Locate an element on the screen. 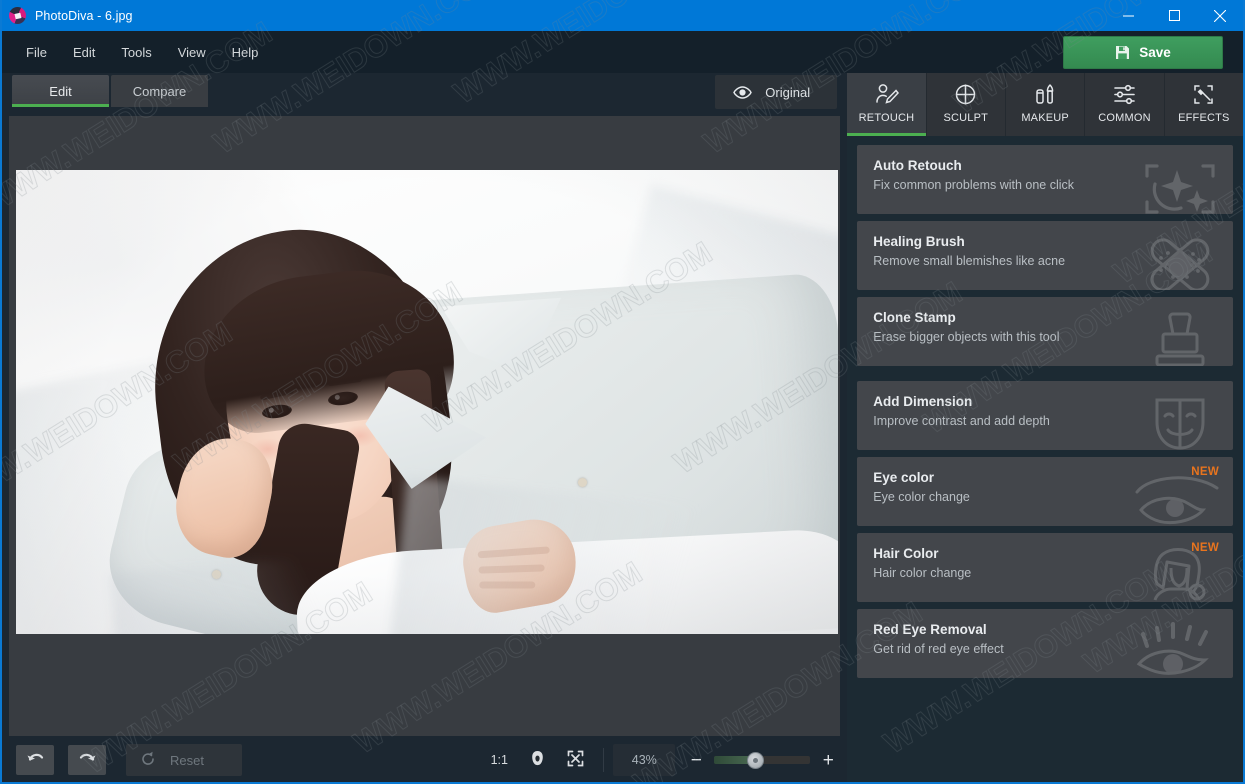 The image size is (1245, 784). bandages-icon is located at coordinates (1180, 261).